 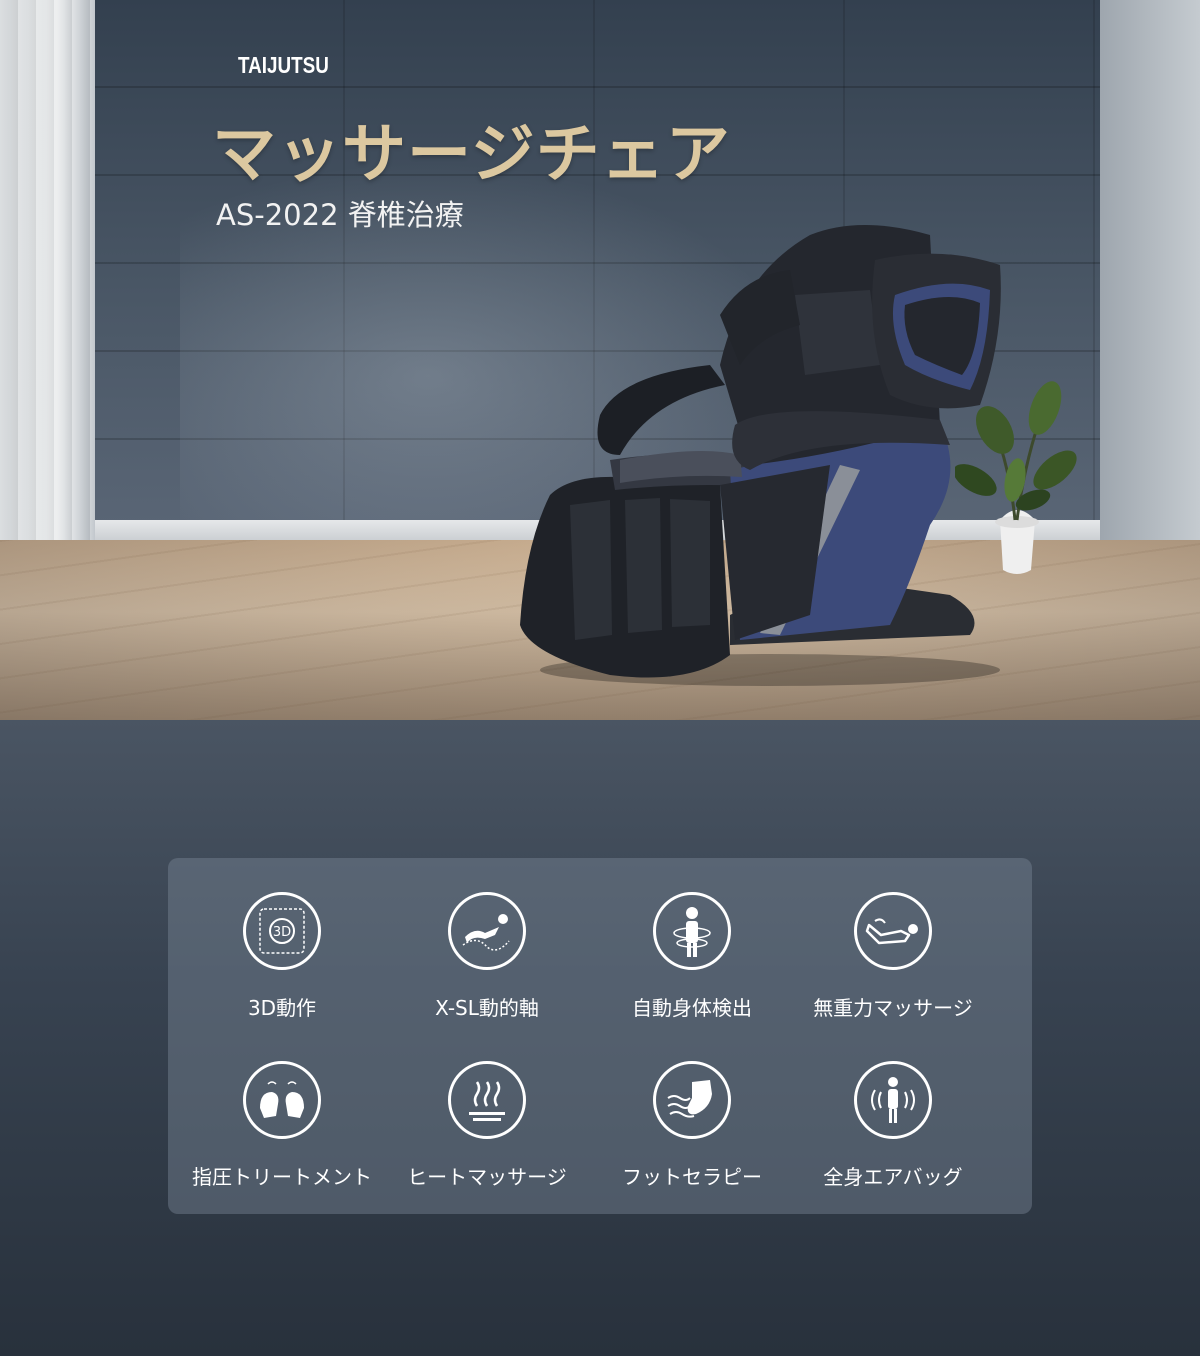 I want to click on feature-airbag: 全身エアバッグ, so click(x=893, y=1125).